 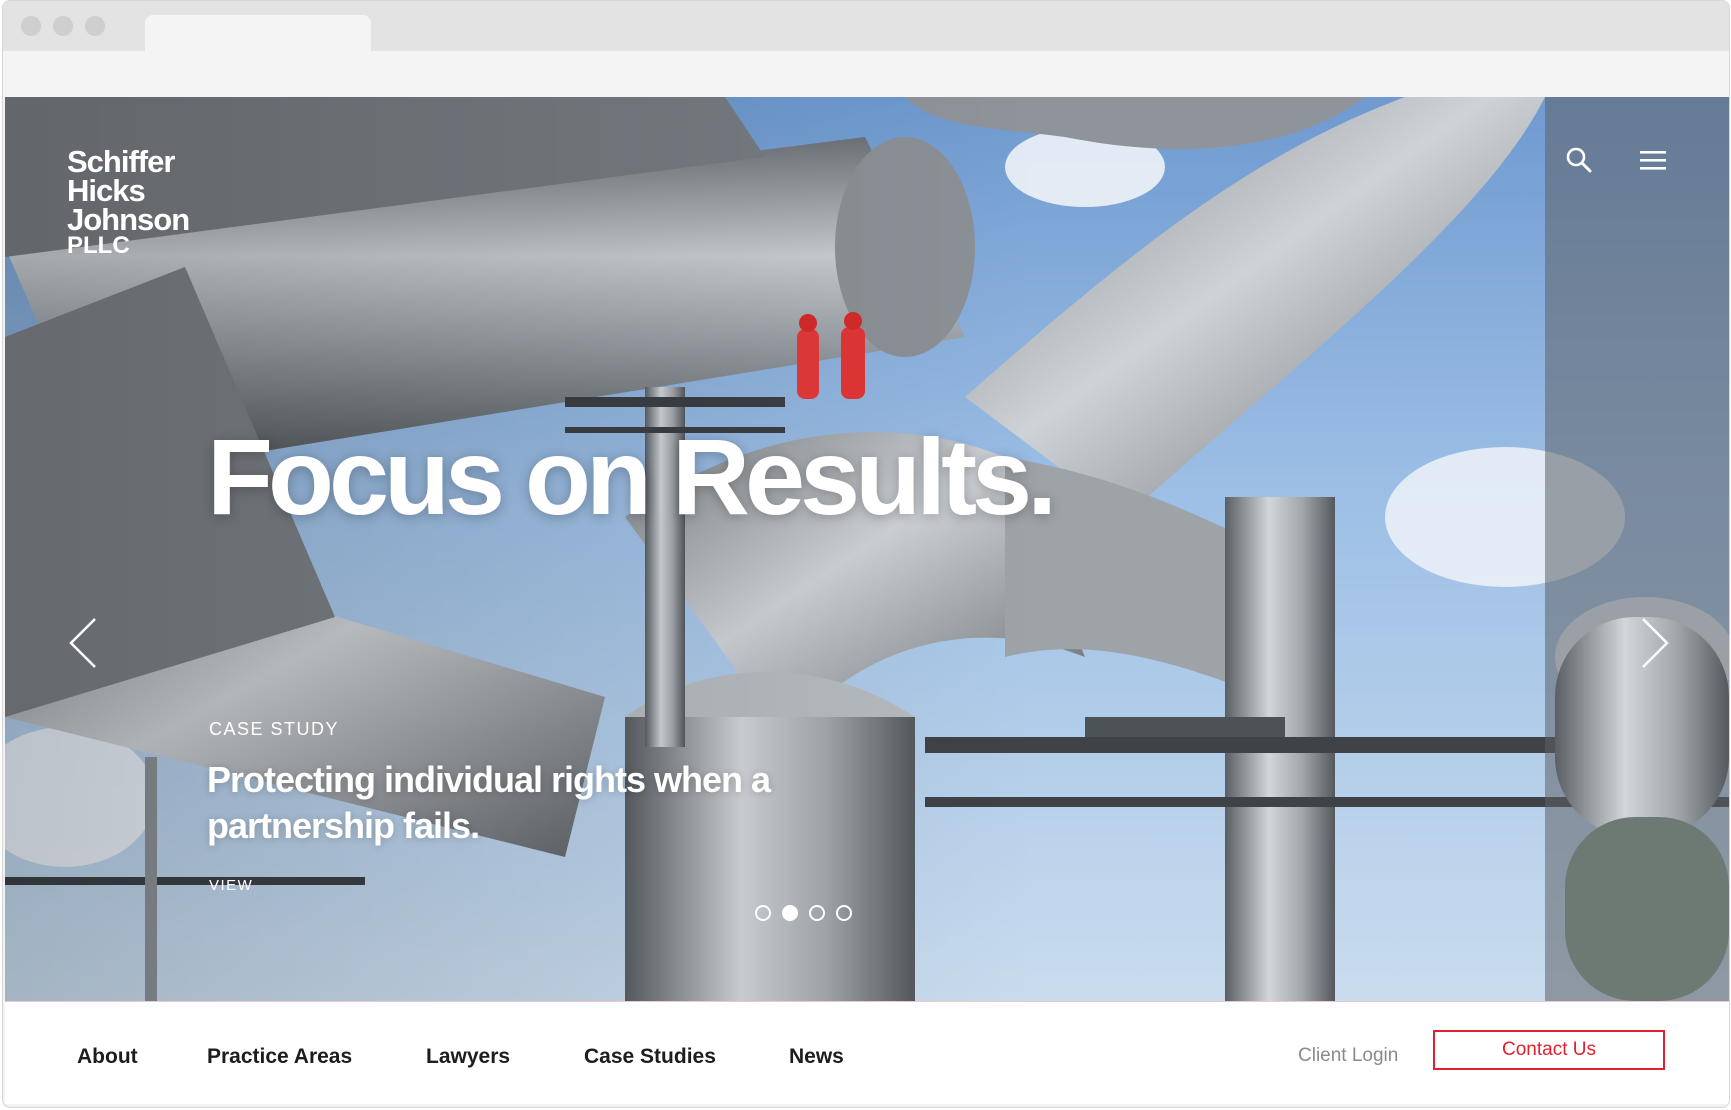 What do you see at coordinates (121, 161) in the screenshot?
I see `logo-line-schiffer: Schiffer` at bounding box center [121, 161].